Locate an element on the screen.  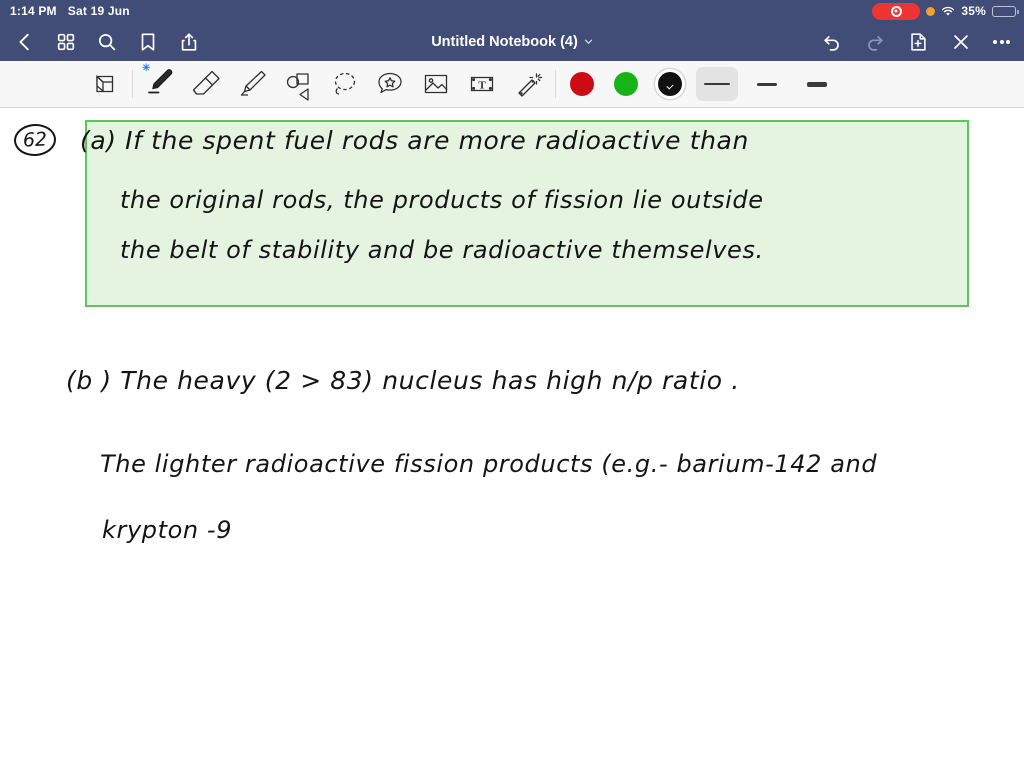
search-icon is located at coordinates (107, 42).